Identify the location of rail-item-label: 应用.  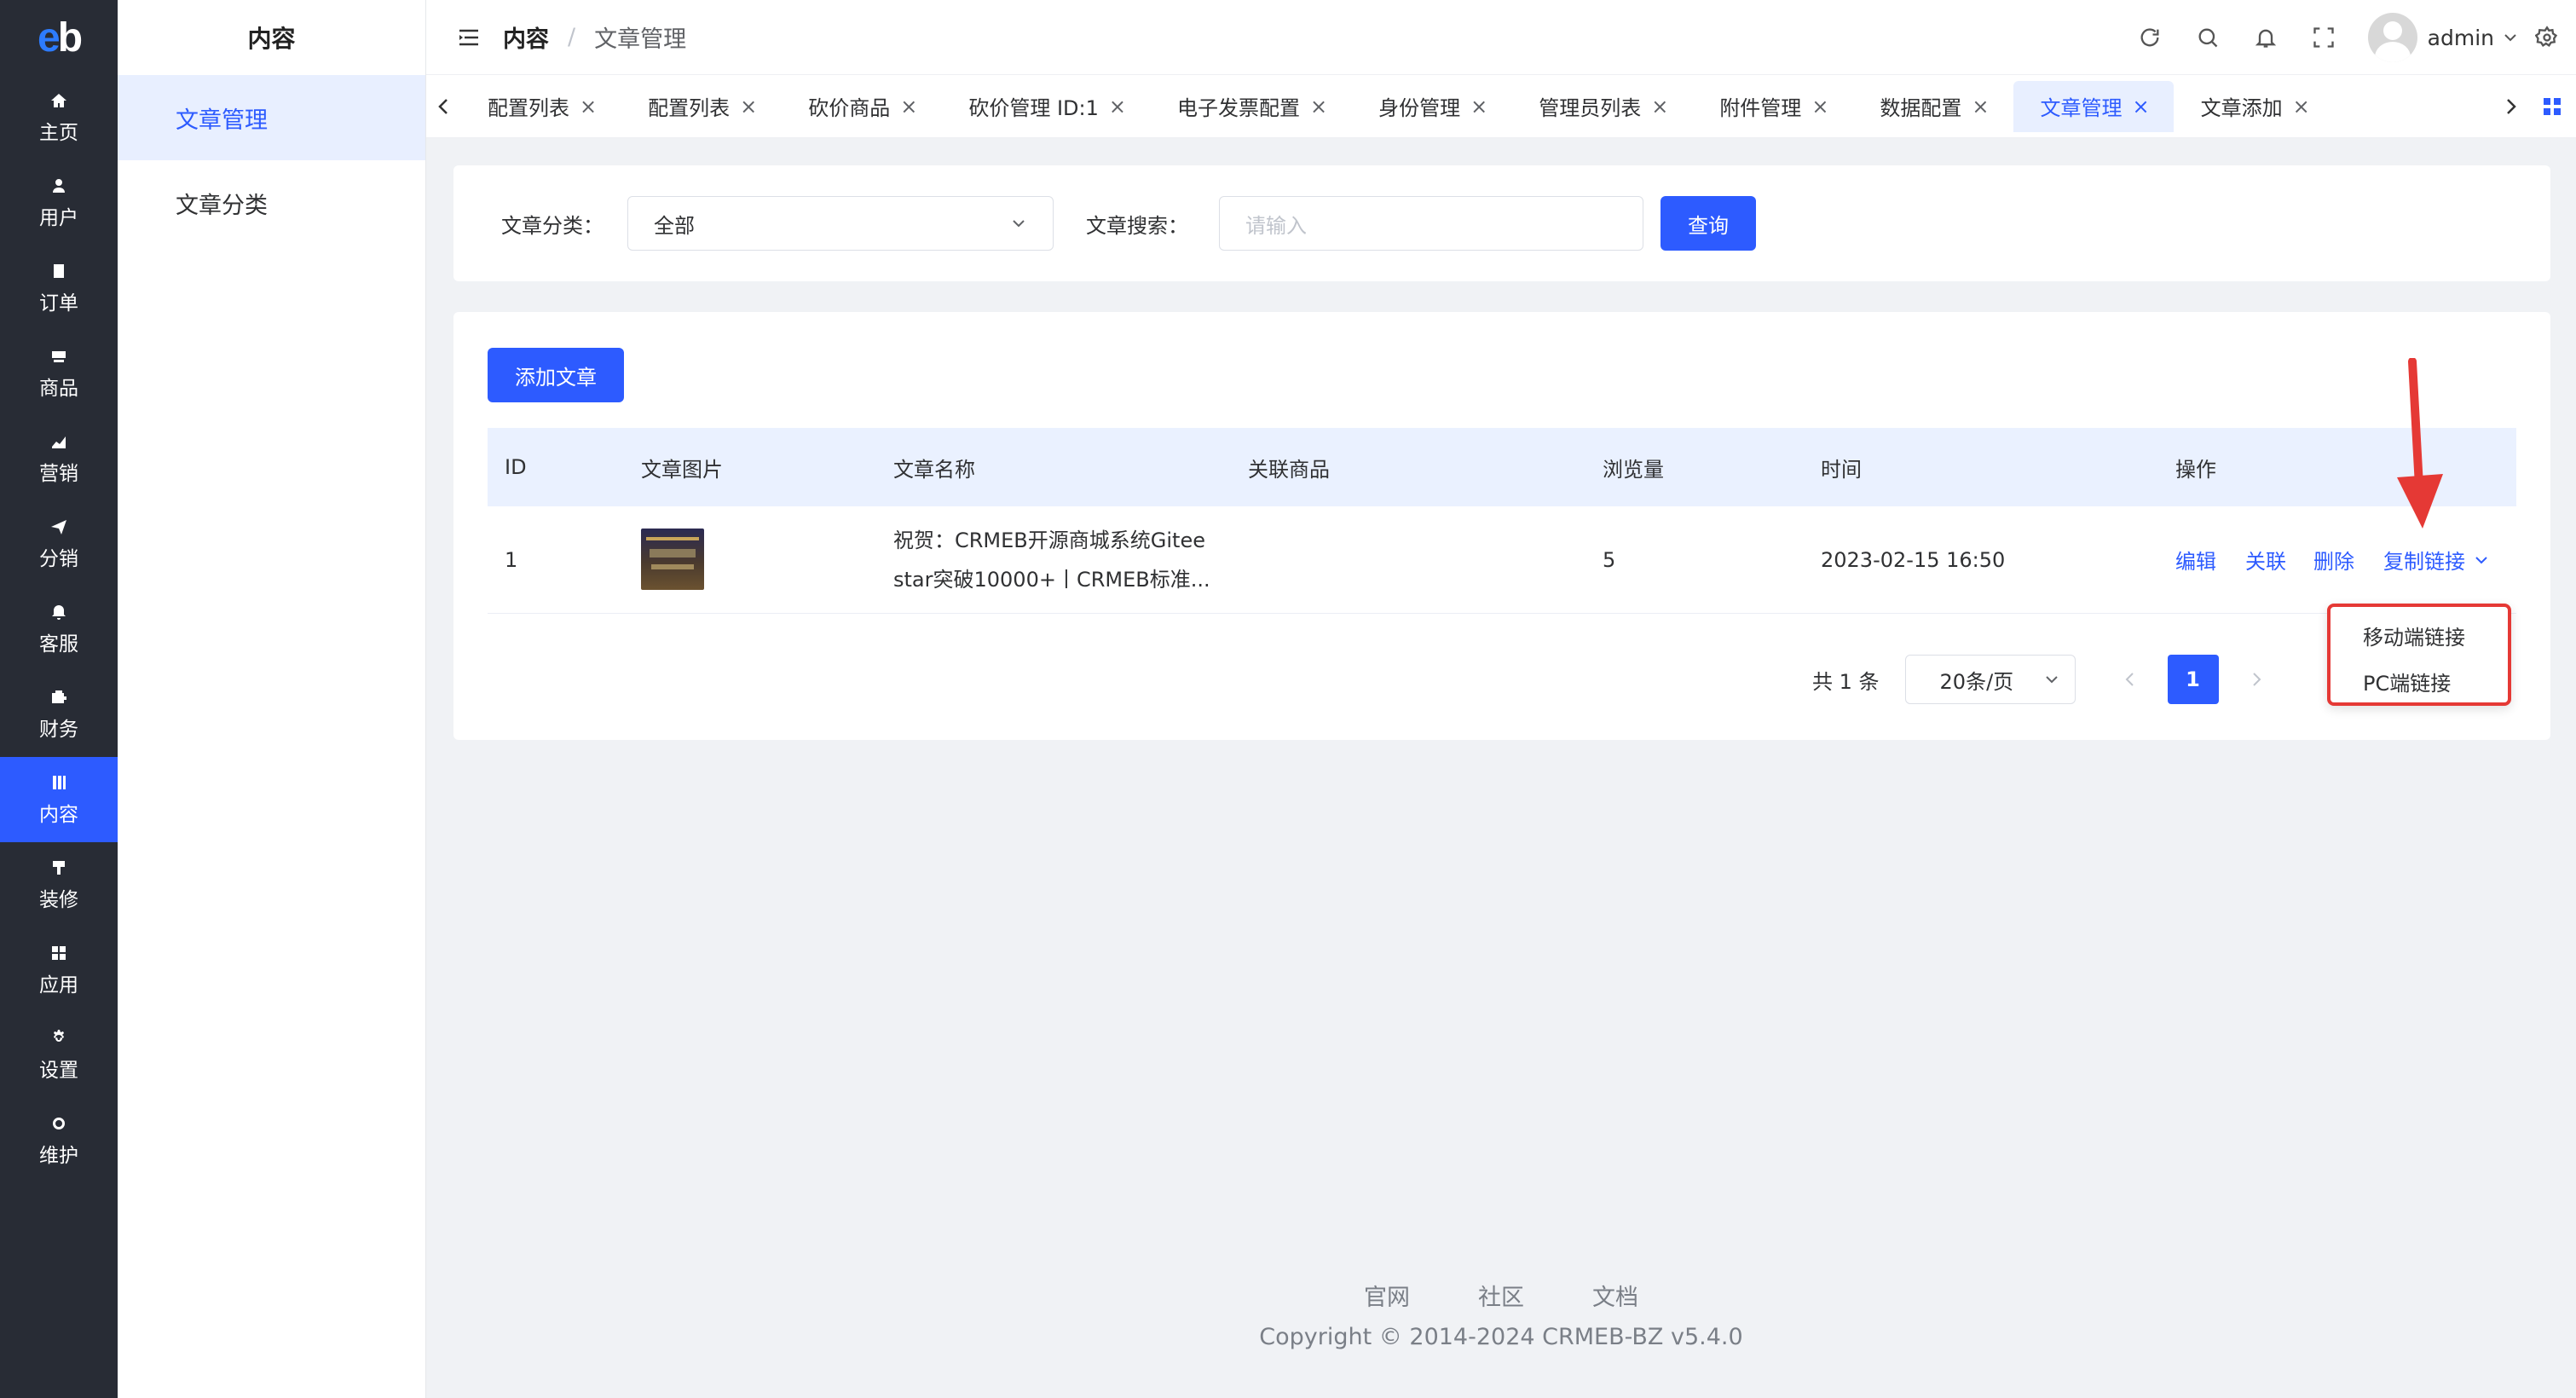
(58, 986).